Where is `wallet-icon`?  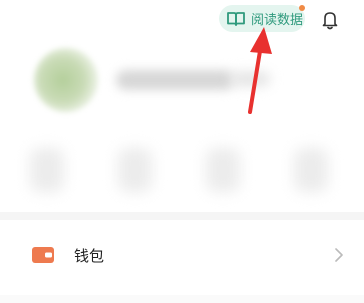
wallet-icon is located at coordinates (43, 255).